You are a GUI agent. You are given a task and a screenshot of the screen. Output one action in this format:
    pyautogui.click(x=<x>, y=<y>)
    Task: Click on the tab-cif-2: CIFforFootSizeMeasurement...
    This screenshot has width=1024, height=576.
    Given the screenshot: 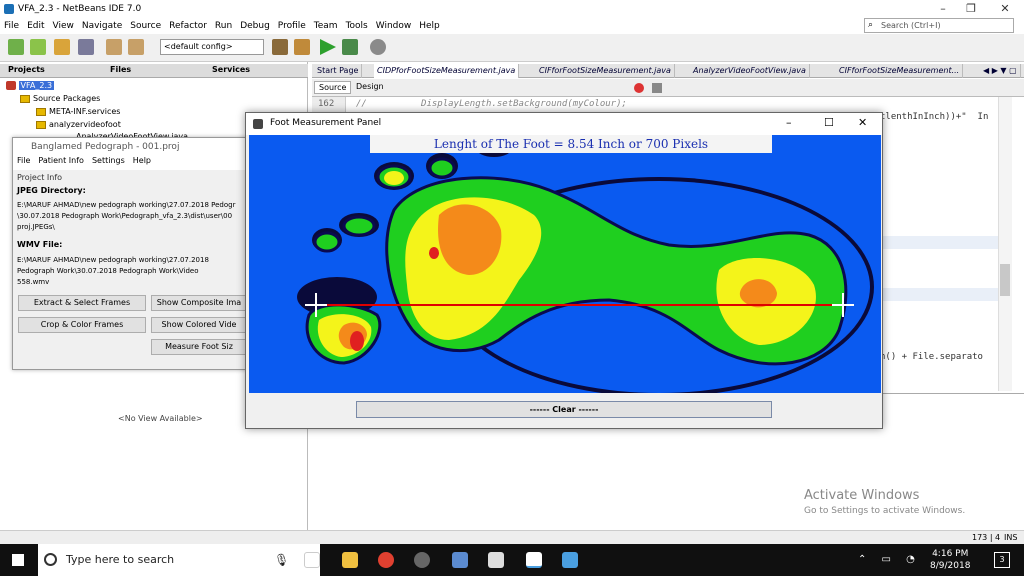 What is the action you would take?
    pyautogui.click(x=900, y=71)
    